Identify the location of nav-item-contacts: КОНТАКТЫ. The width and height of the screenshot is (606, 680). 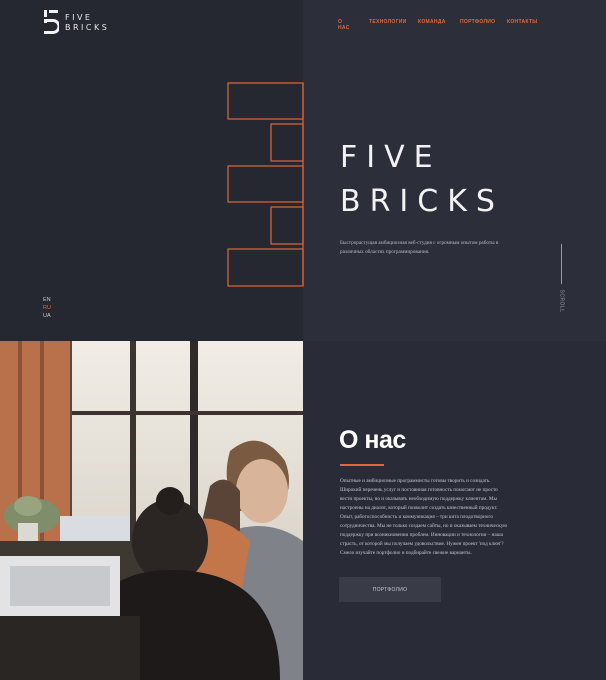
(522, 22).